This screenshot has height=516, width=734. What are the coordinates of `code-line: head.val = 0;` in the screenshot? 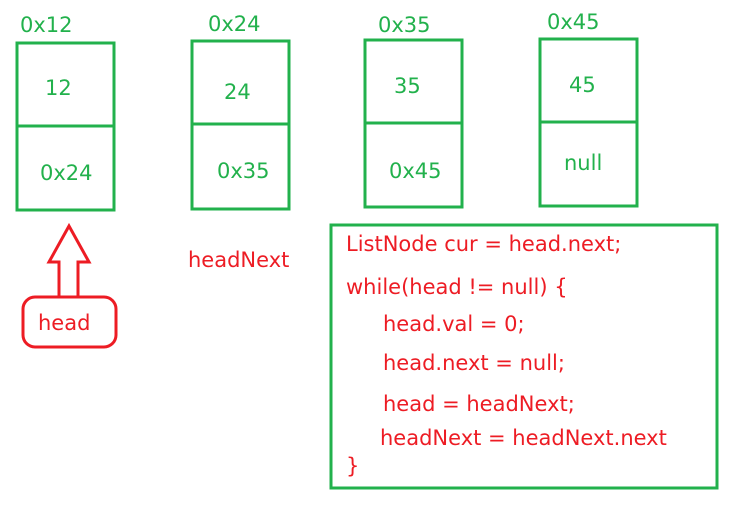 It's located at (454, 324).